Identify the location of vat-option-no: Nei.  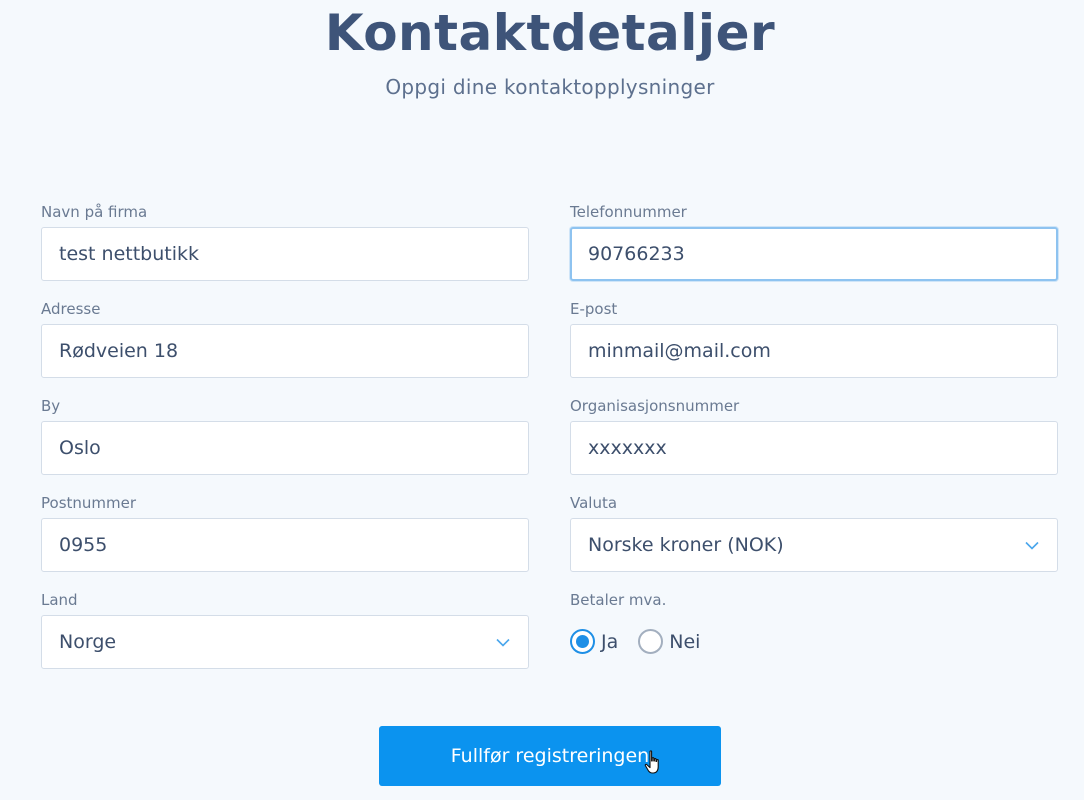
(669, 641).